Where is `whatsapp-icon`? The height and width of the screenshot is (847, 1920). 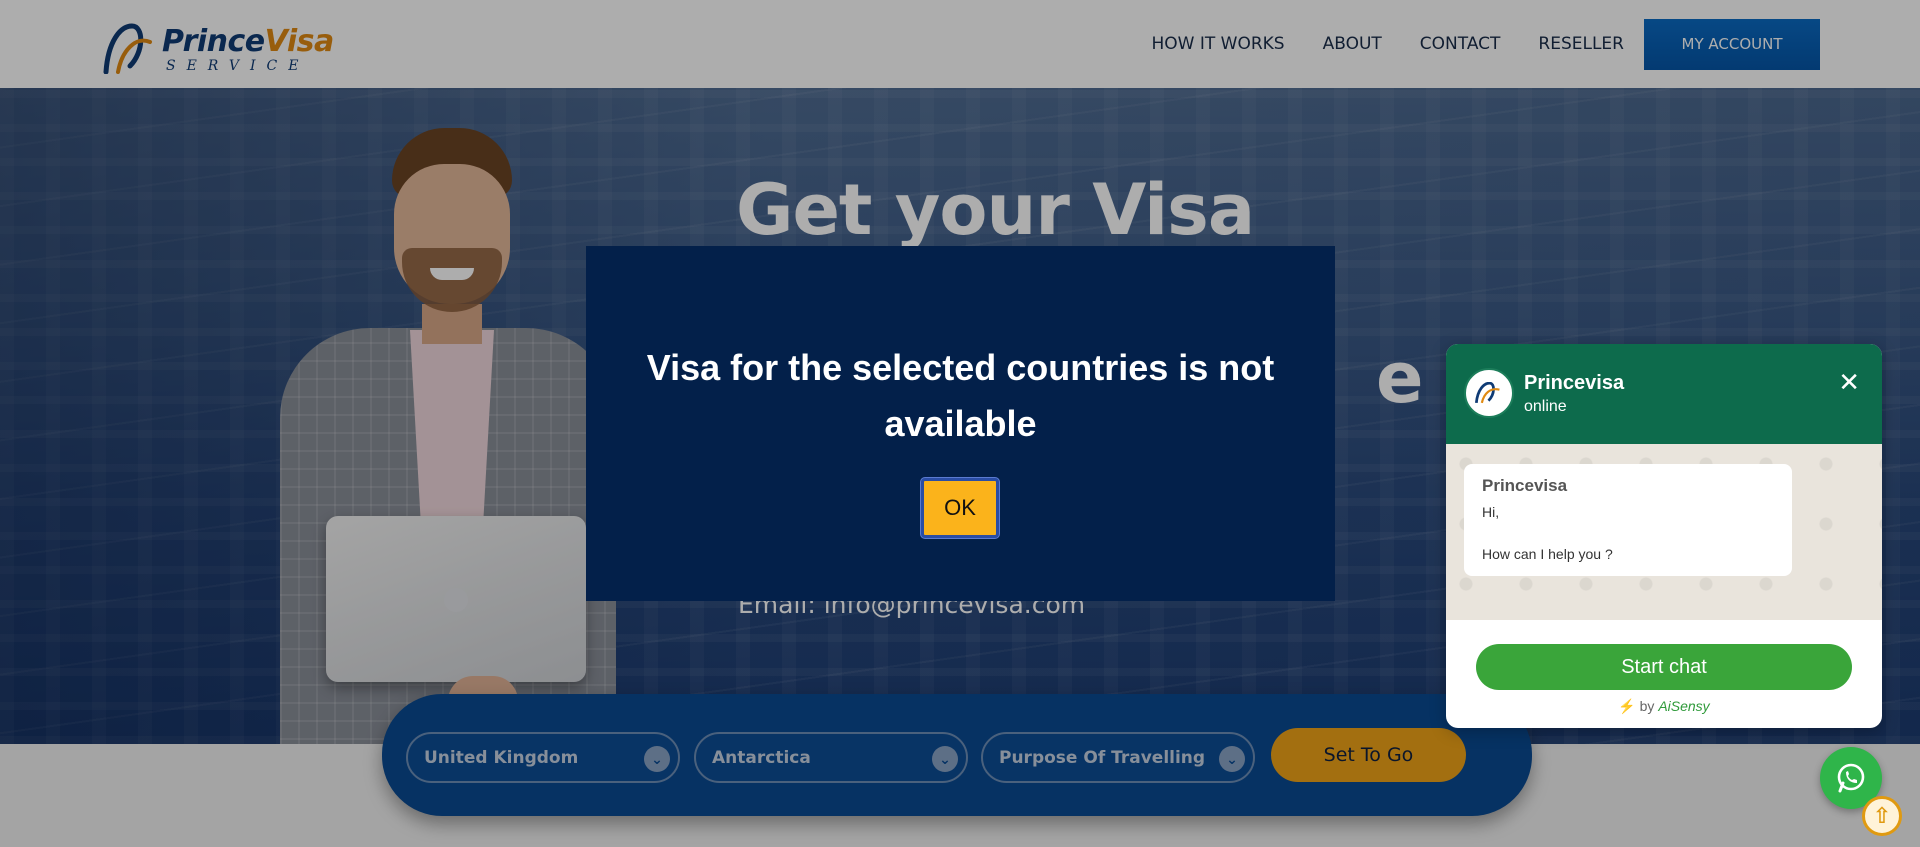
whatsapp-icon is located at coordinates (1851, 778).